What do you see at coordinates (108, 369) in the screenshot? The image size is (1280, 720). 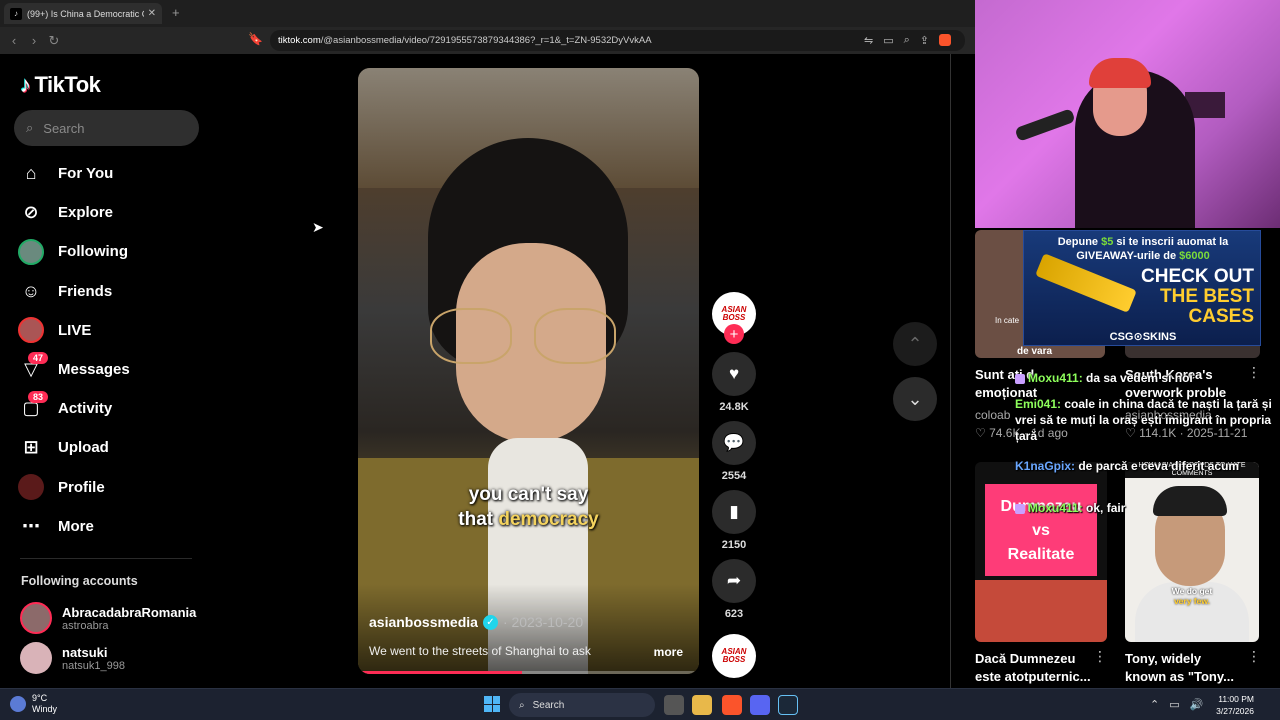 I see `nav-messages: ▽ 47 Messages` at bounding box center [108, 369].